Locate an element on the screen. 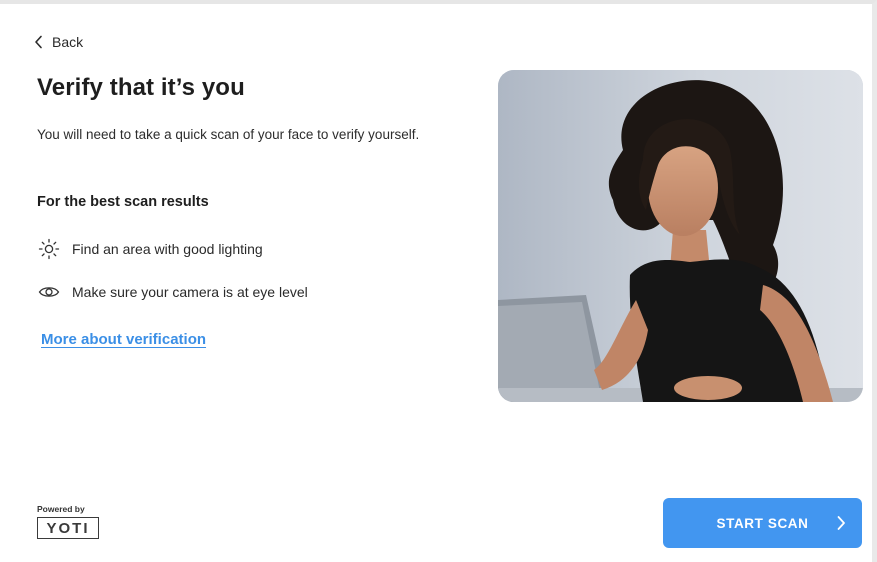 The width and height of the screenshot is (877, 562). tips-heading: For the best scan results is located at coordinates (123, 202).